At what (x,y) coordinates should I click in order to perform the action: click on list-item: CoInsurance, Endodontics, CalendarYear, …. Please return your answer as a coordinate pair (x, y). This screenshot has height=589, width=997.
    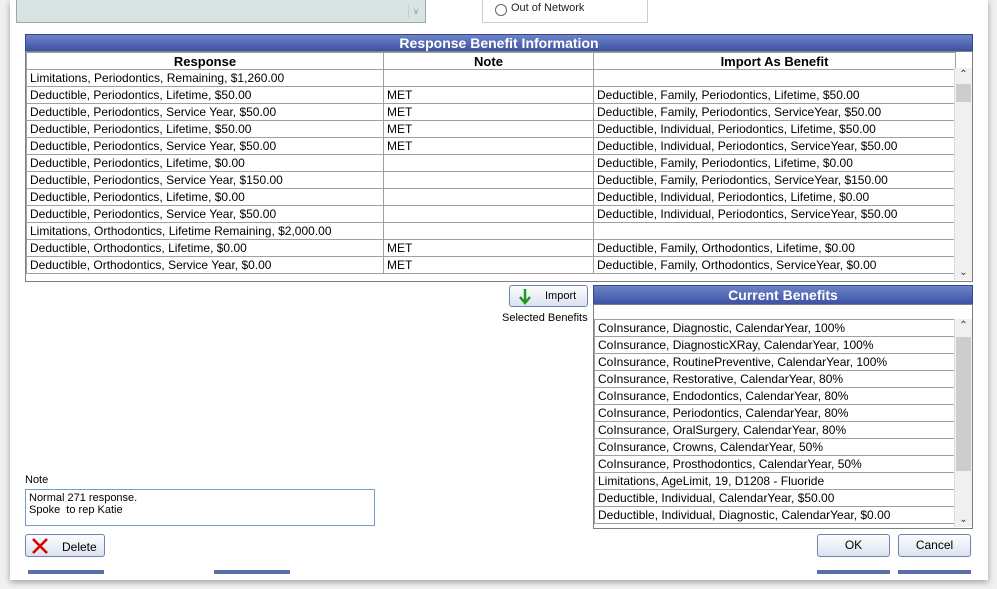
    Looking at the image, I should click on (775, 396).